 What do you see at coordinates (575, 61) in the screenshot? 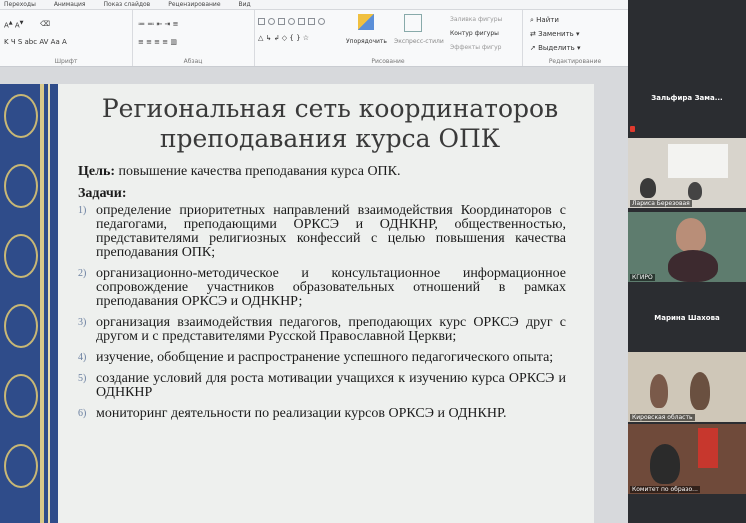
I see `editing-group-label: Редактирование` at bounding box center [575, 61].